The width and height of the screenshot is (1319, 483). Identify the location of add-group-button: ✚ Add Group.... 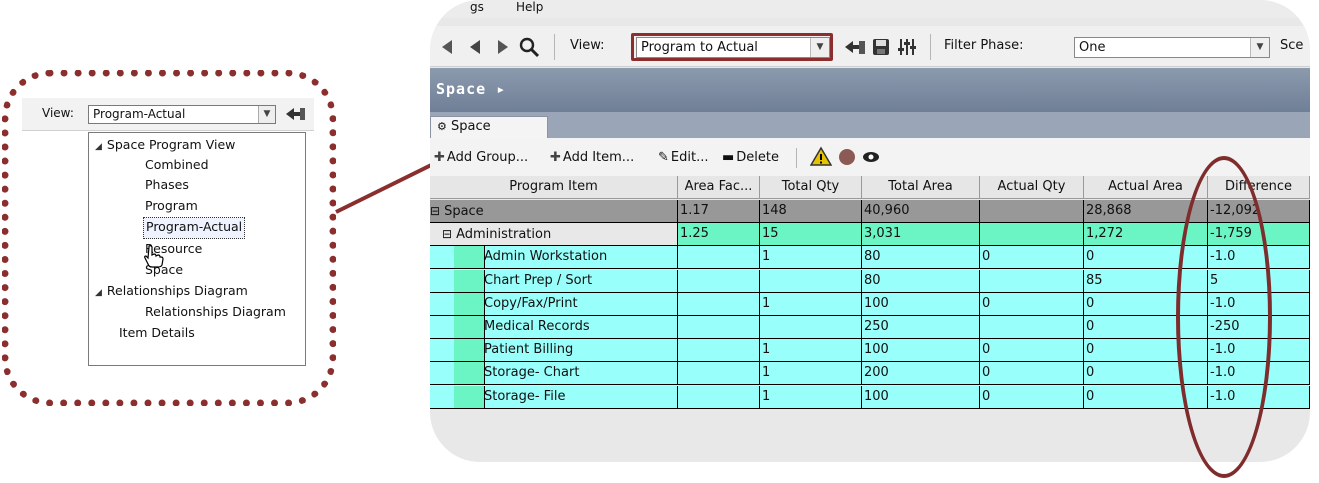
(481, 157).